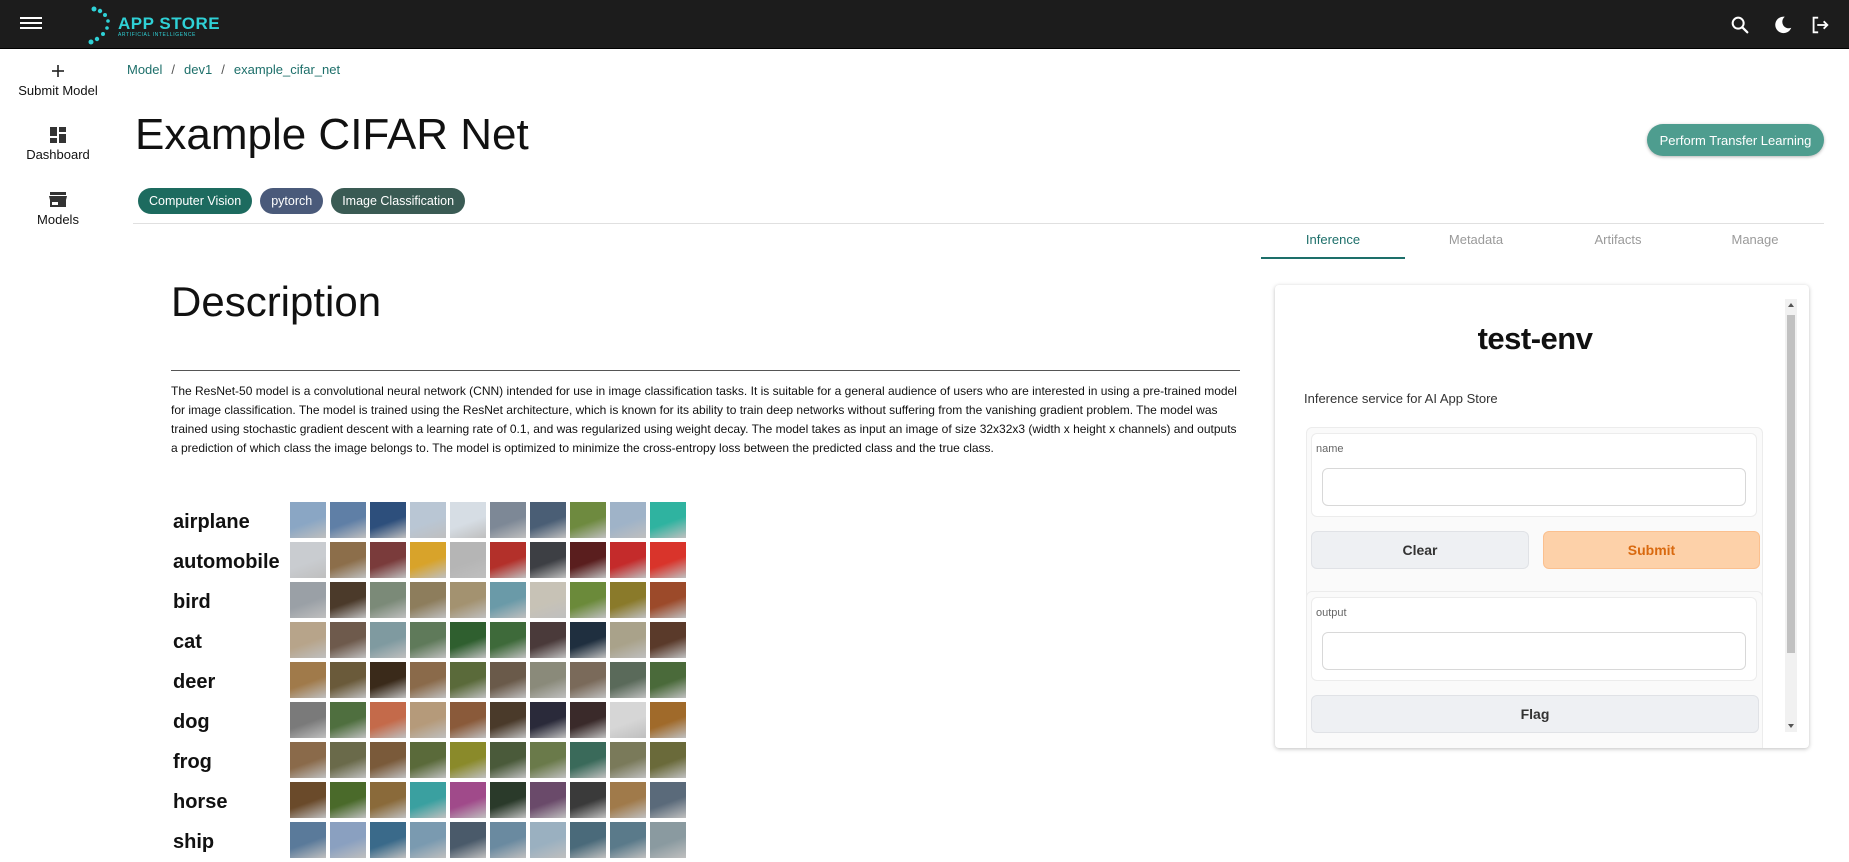  Describe the element at coordinates (1735, 140) in the screenshot. I see `perform-transfer-learning-button: Perform Transfer Learning` at that location.